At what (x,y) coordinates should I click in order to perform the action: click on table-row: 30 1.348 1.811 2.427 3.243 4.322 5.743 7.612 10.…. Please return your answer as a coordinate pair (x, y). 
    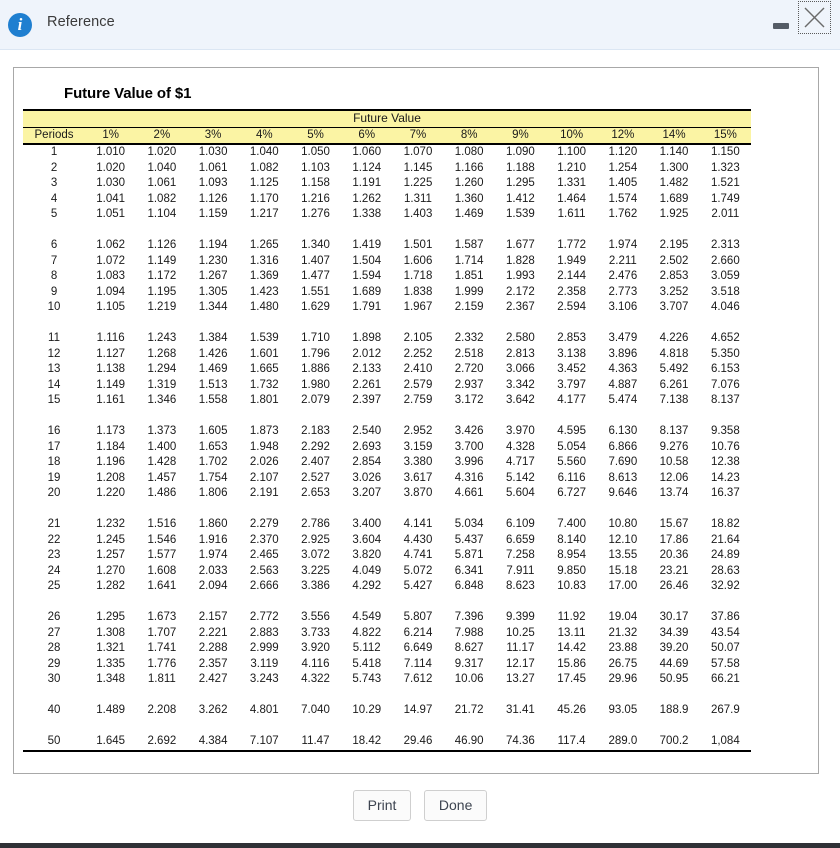
    Looking at the image, I should click on (387, 680).